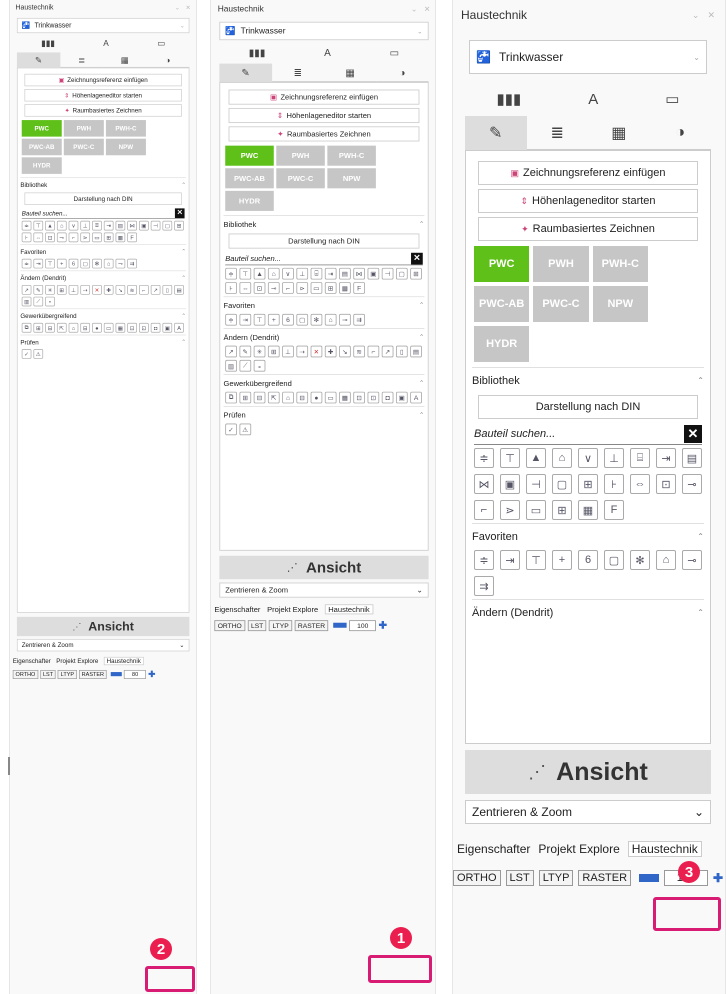 The height and width of the screenshot is (994, 726). Describe the element at coordinates (231, 319) in the screenshot. I see `fitting-icon: ≑` at that location.